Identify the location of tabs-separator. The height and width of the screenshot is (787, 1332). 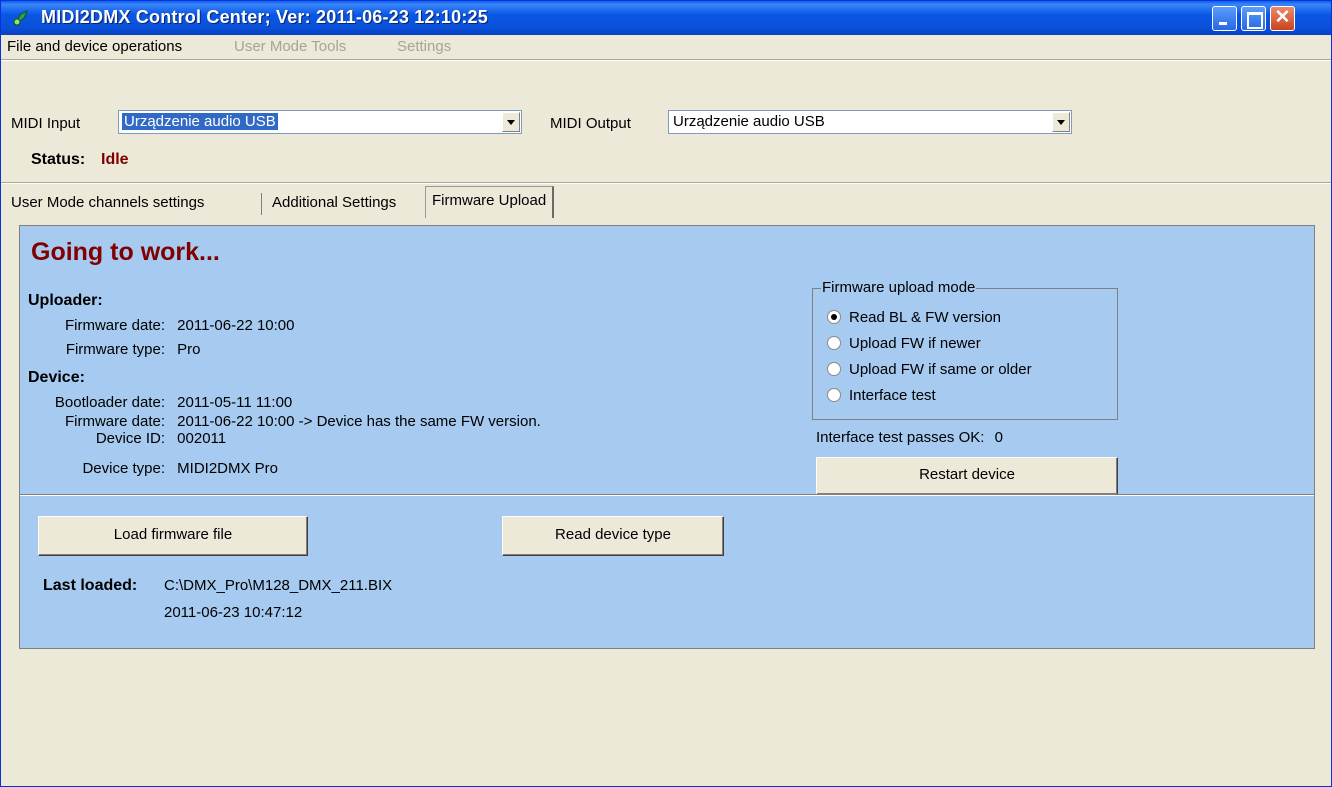
(666, 183).